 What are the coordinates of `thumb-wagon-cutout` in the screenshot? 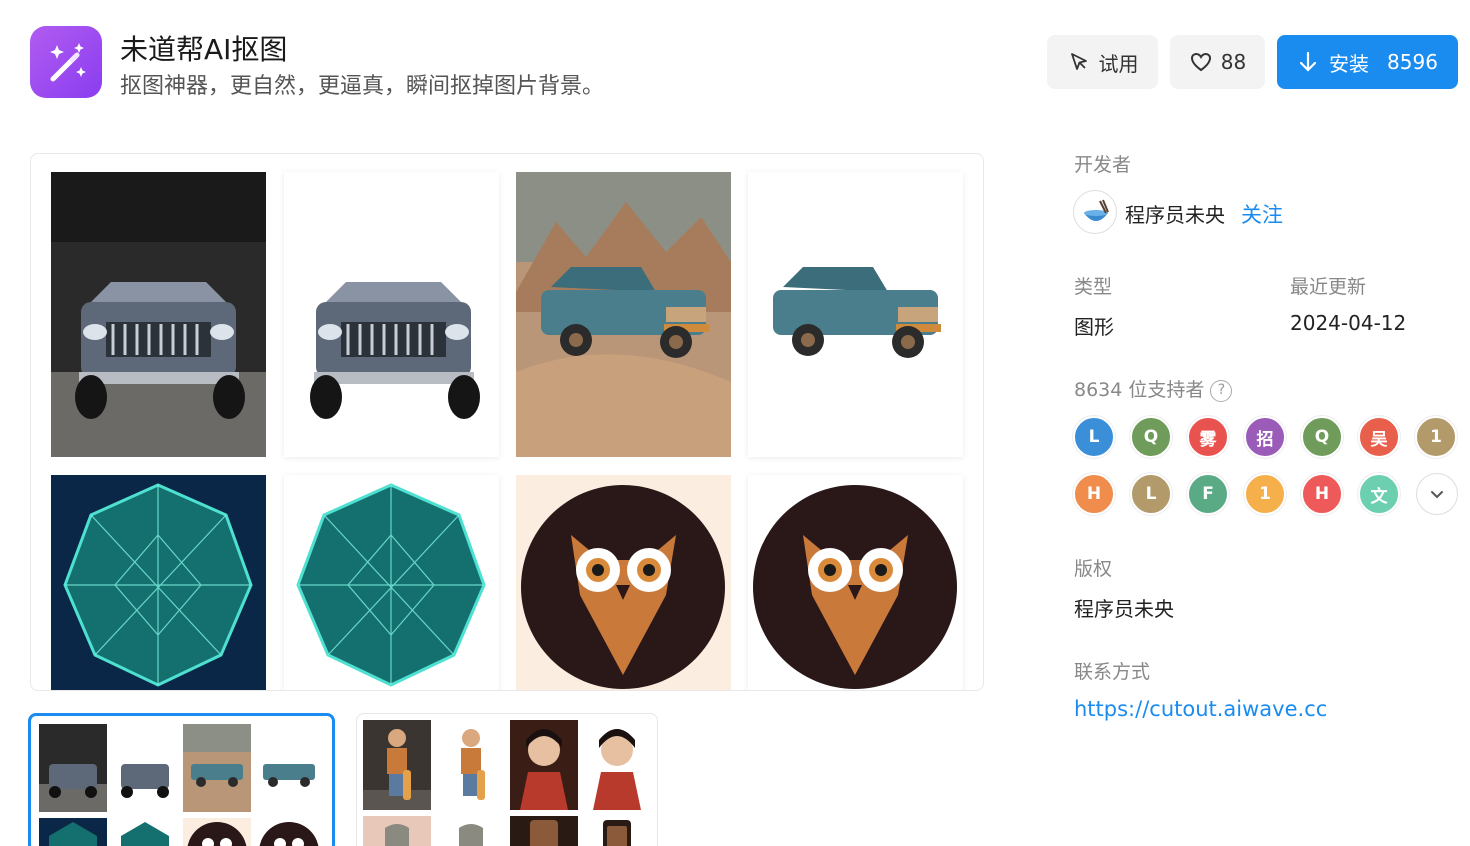 It's located at (289, 768).